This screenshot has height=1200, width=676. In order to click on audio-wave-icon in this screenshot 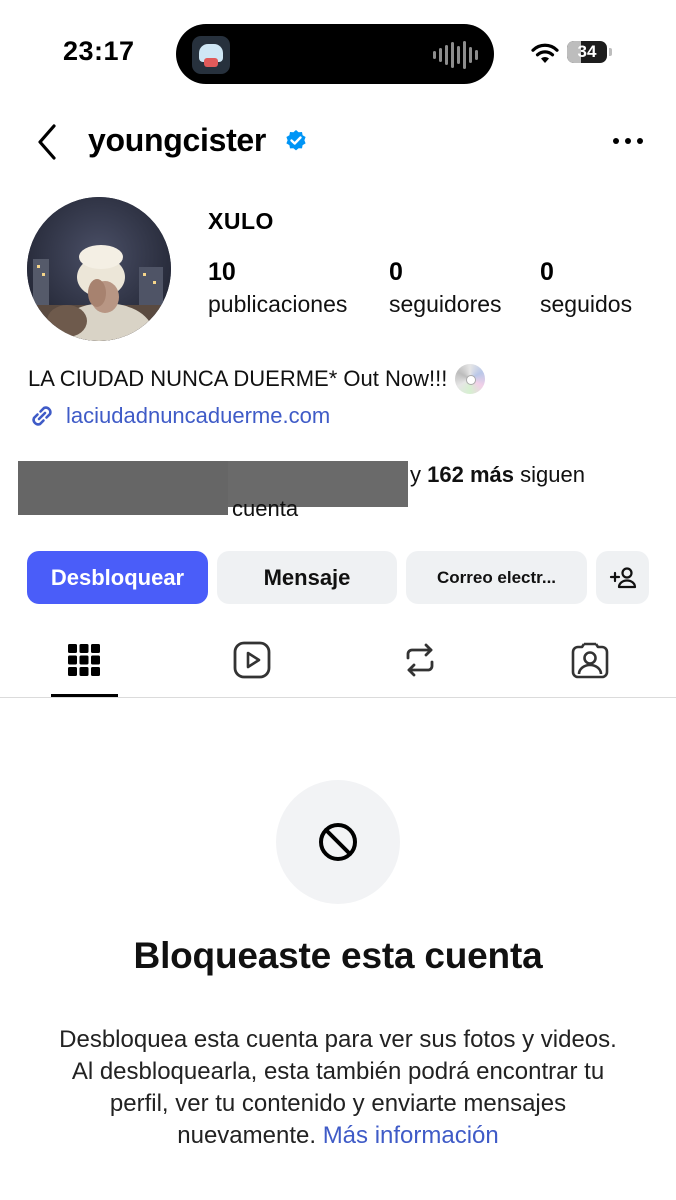, I will do `click(455, 55)`.